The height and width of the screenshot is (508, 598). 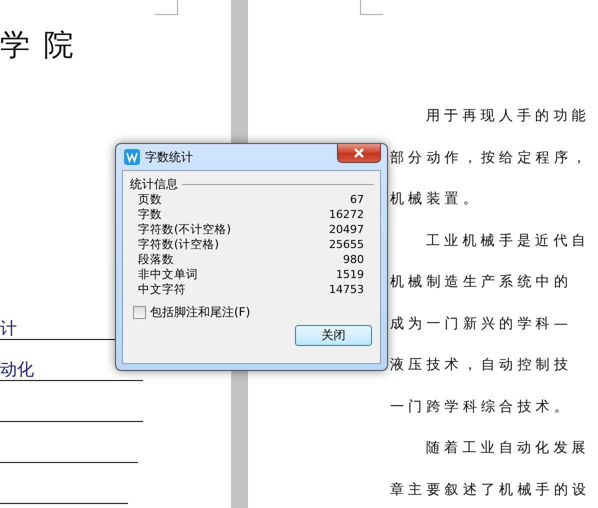 I want to click on text-line: 机械装置。, so click(x=435, y=199).